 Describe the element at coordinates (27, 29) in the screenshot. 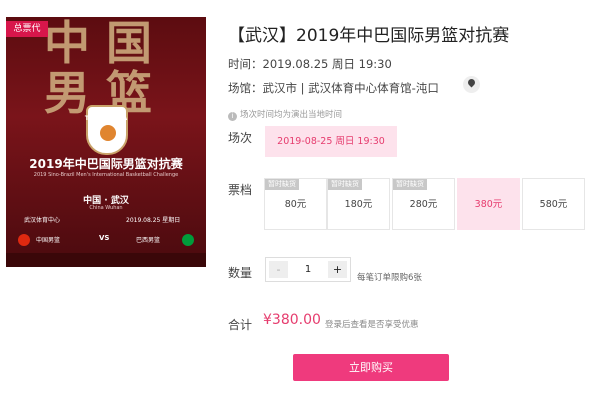

I see `agent-badge: 总票代` at that location.